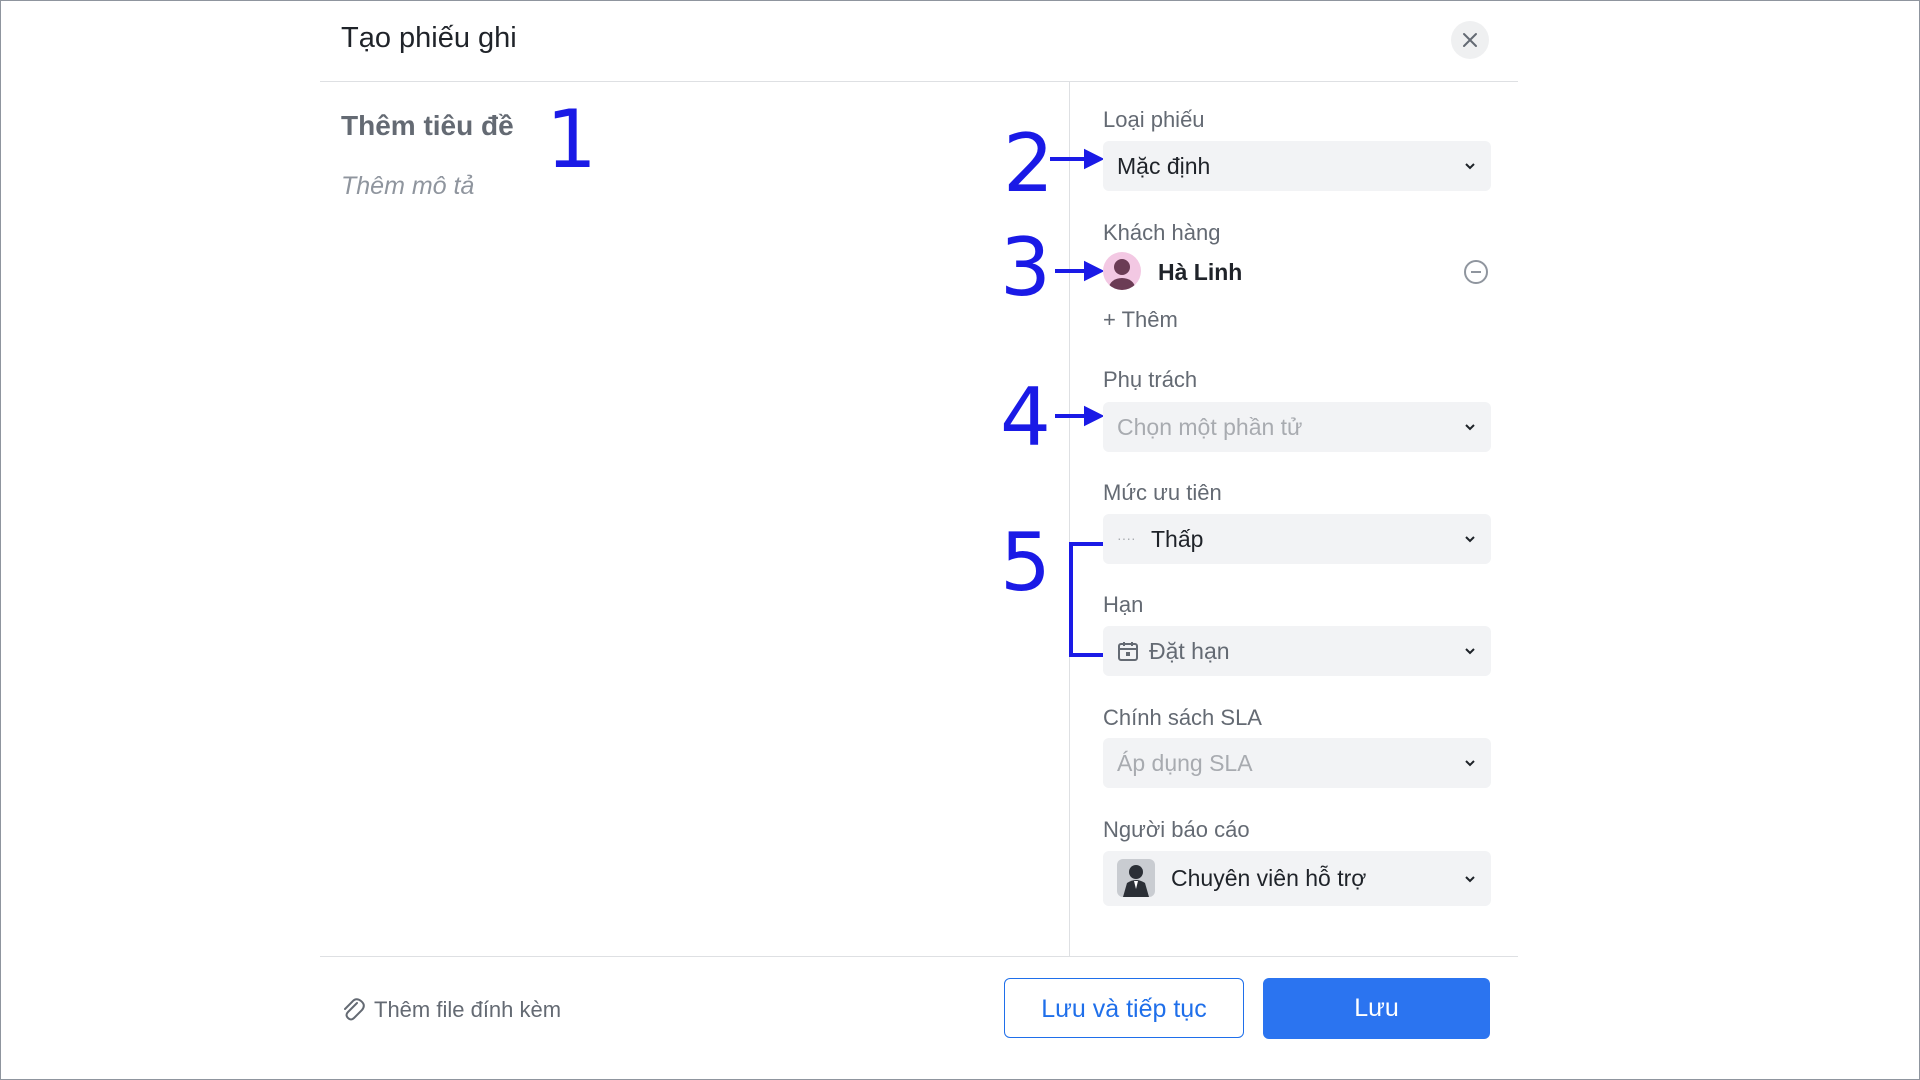 The image size is (1920, 1080). I want to click on calendar-icon, so click(1128, 651).